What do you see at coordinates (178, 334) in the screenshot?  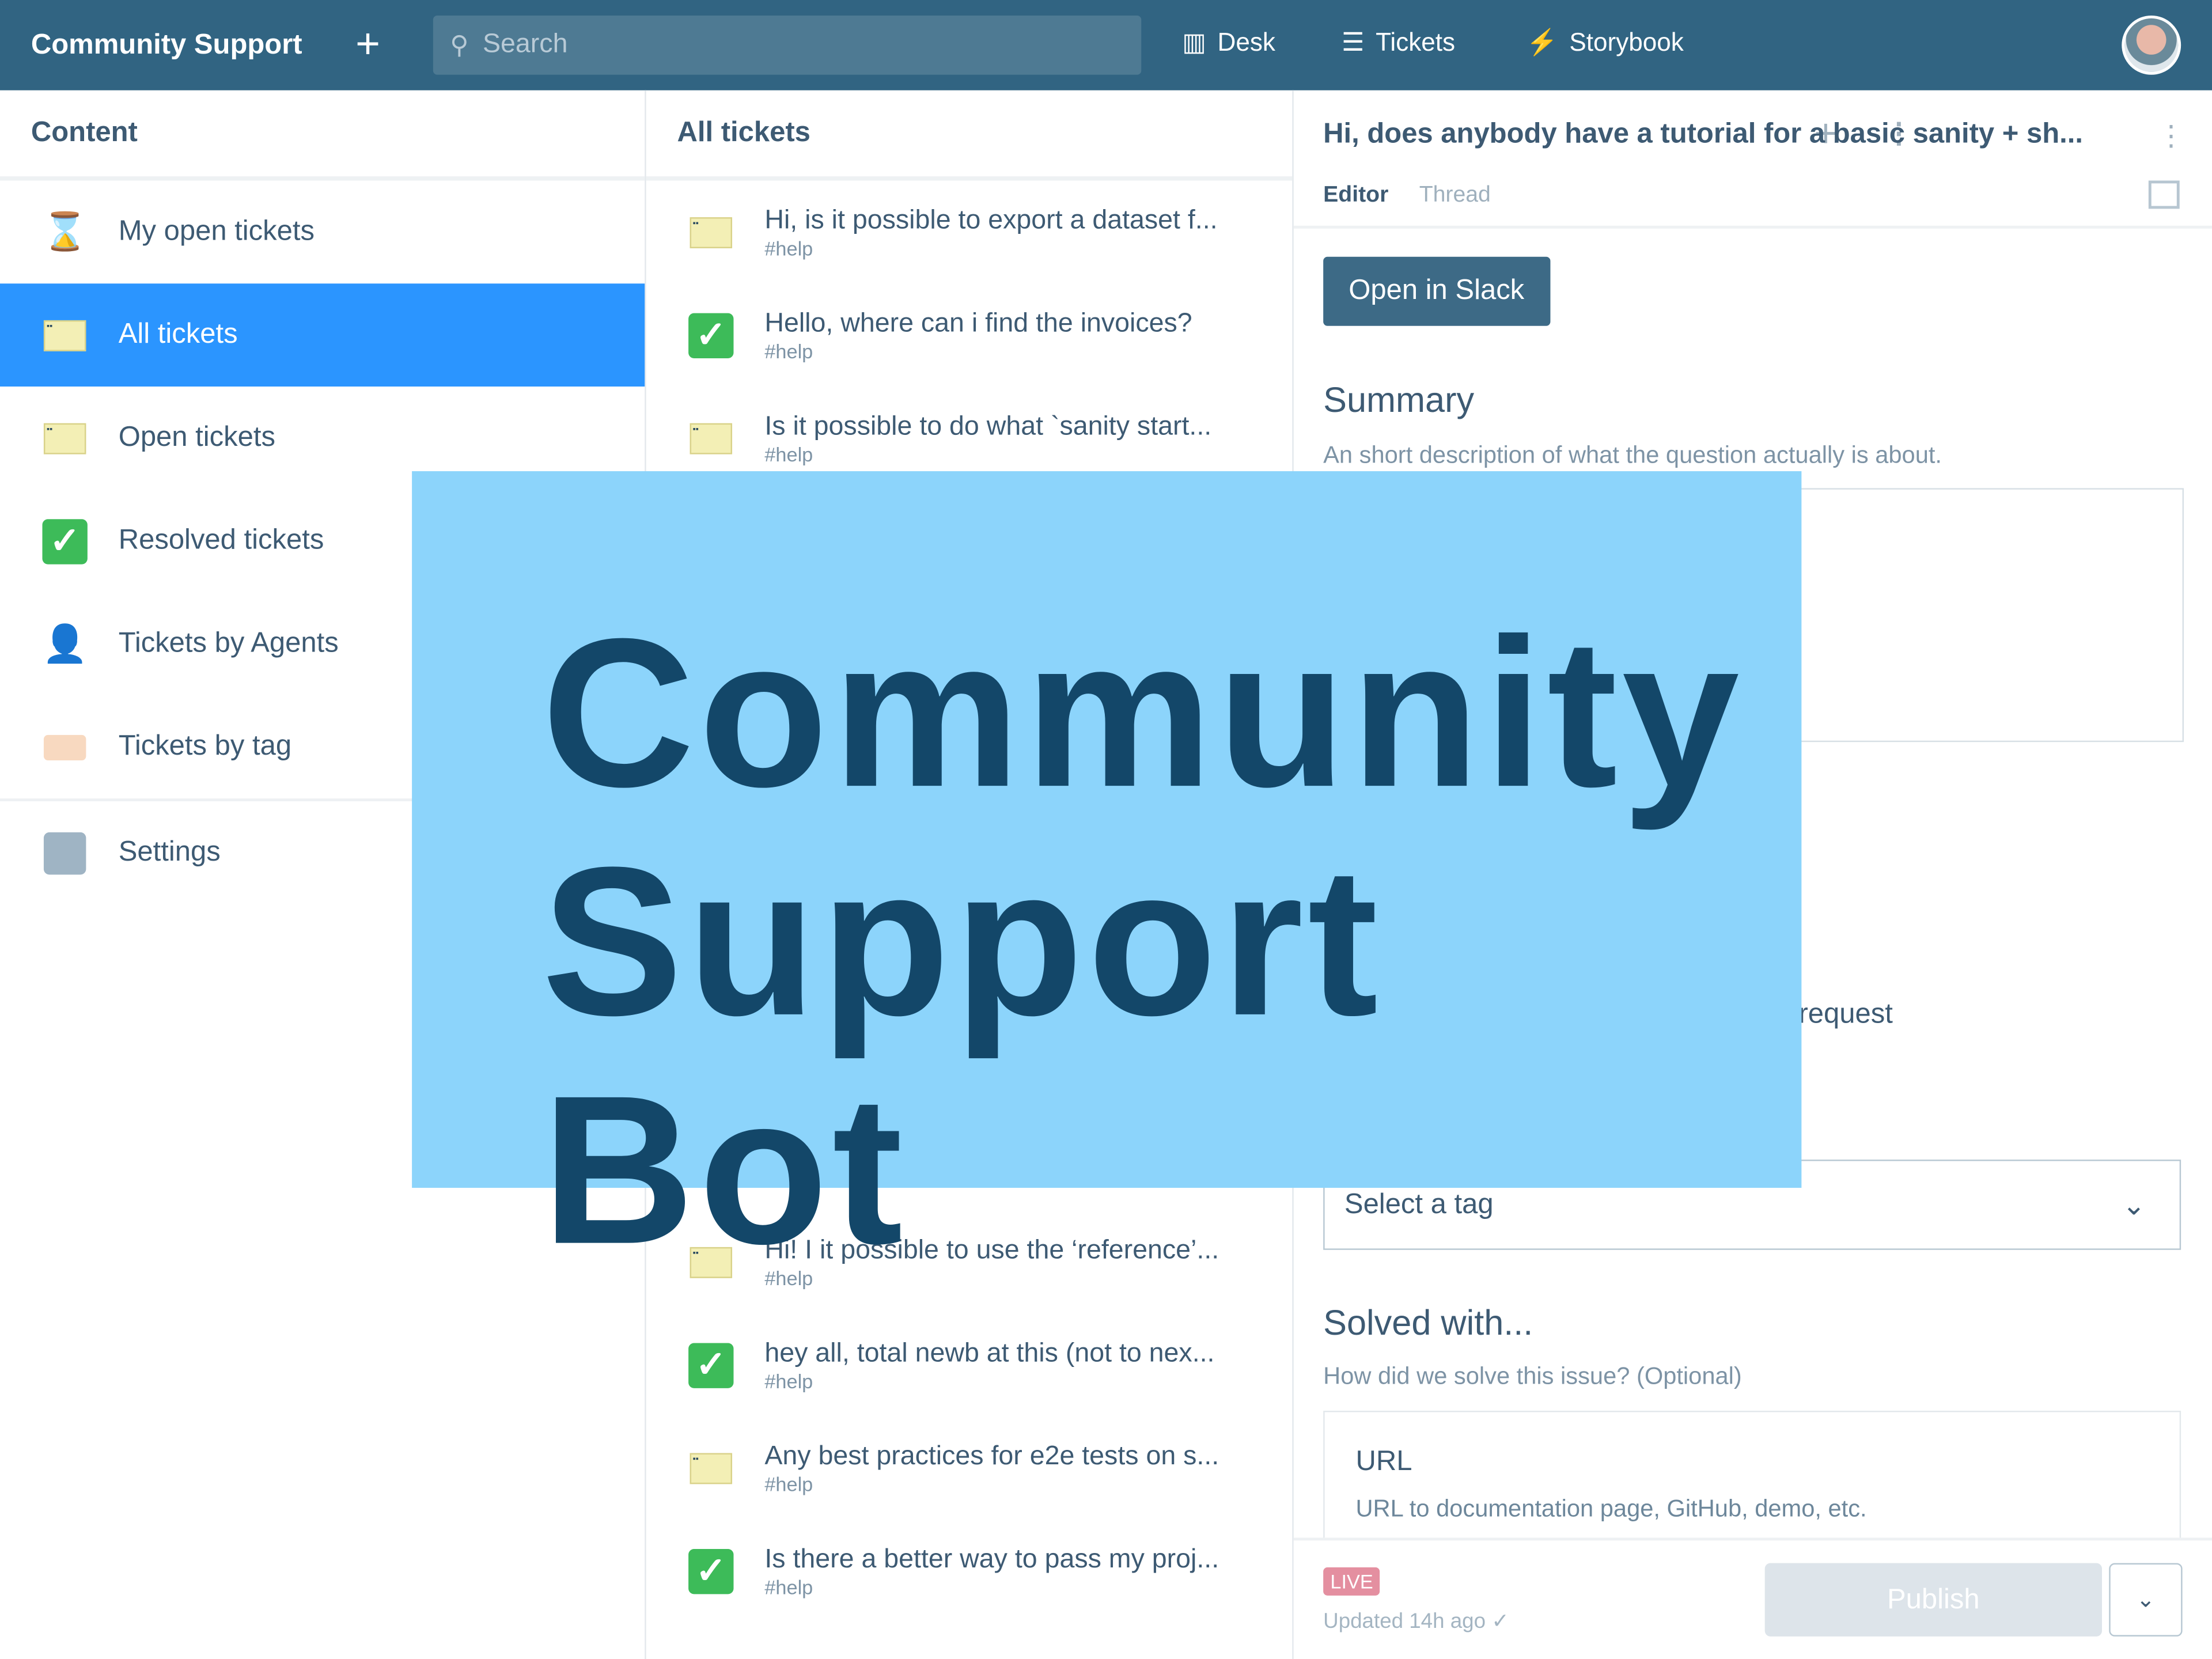 I see `sidebar-item-label: All tickets` at bounding box center [178, 334].